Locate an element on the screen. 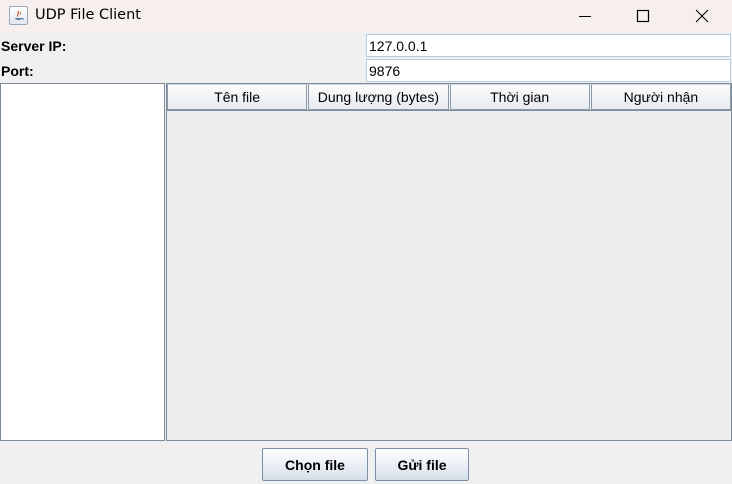  column-header-file-name: Tên file is located at coordinates (237, 97).